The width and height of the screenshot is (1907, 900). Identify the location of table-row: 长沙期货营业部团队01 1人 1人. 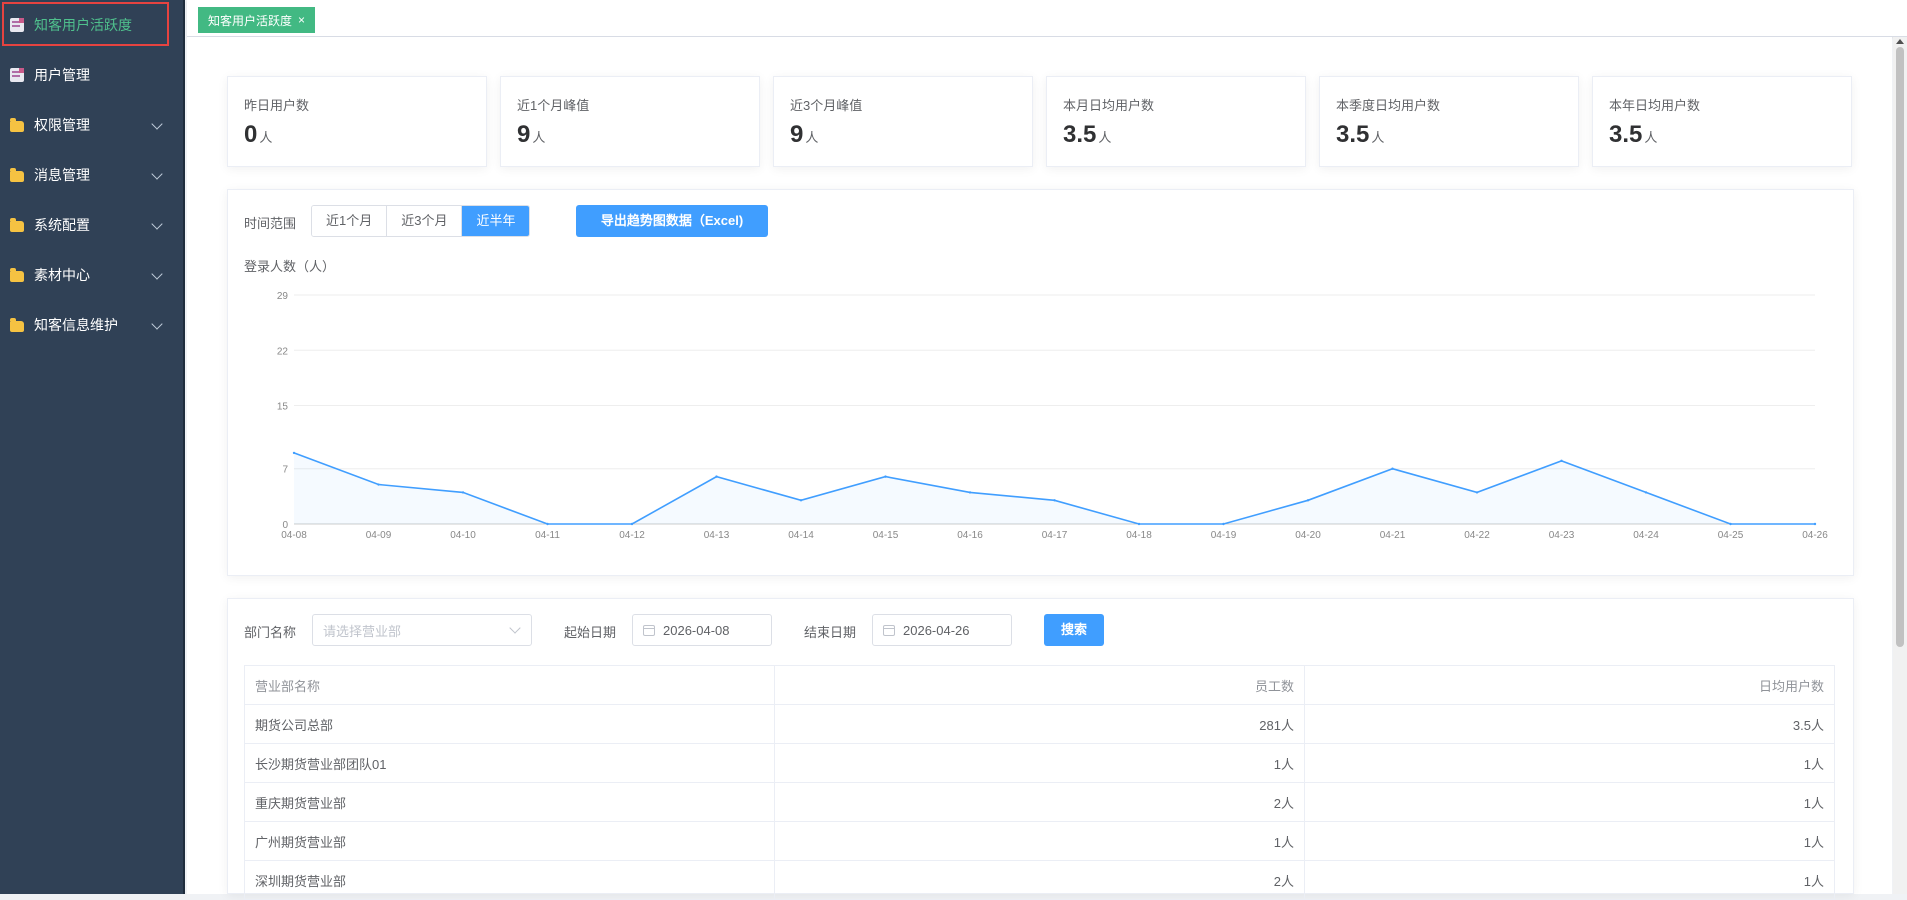
(1039, 763).